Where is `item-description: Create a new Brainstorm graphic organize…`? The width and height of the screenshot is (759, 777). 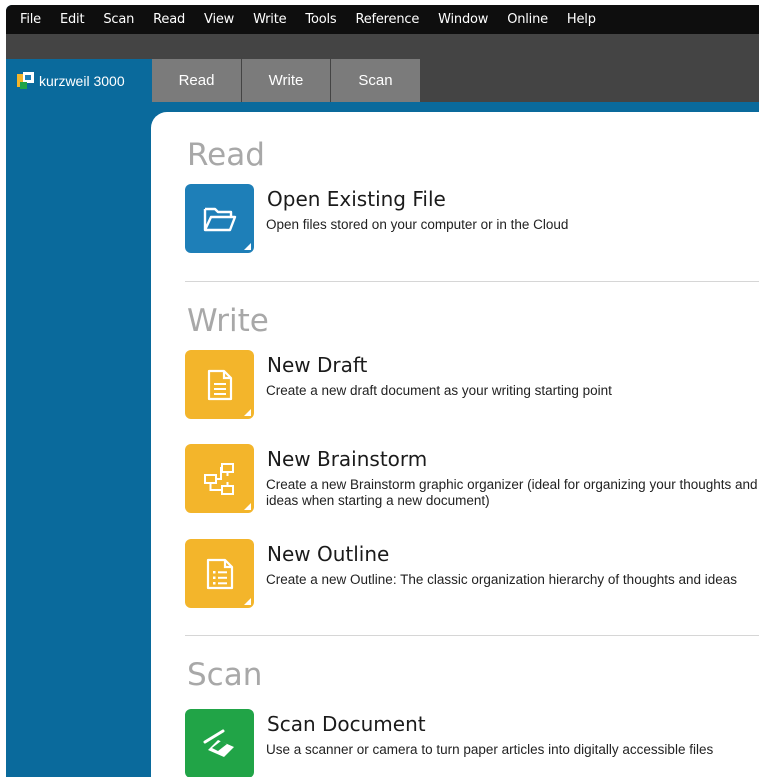 item-description: Create a new Brainstorm graphic organize… is located at coordinates (512, 492).